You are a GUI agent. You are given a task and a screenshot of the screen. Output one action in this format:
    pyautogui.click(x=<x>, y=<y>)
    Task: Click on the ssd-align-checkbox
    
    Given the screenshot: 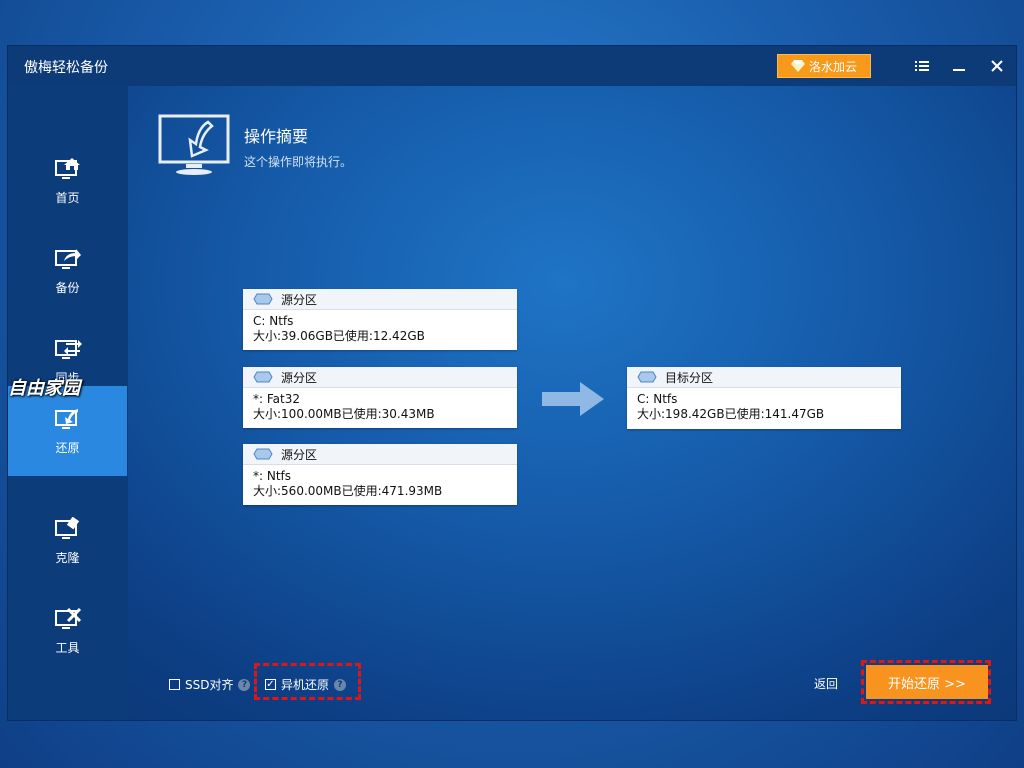 What is the action you would take?
    pyautogui.click(x=174, y=684)
    